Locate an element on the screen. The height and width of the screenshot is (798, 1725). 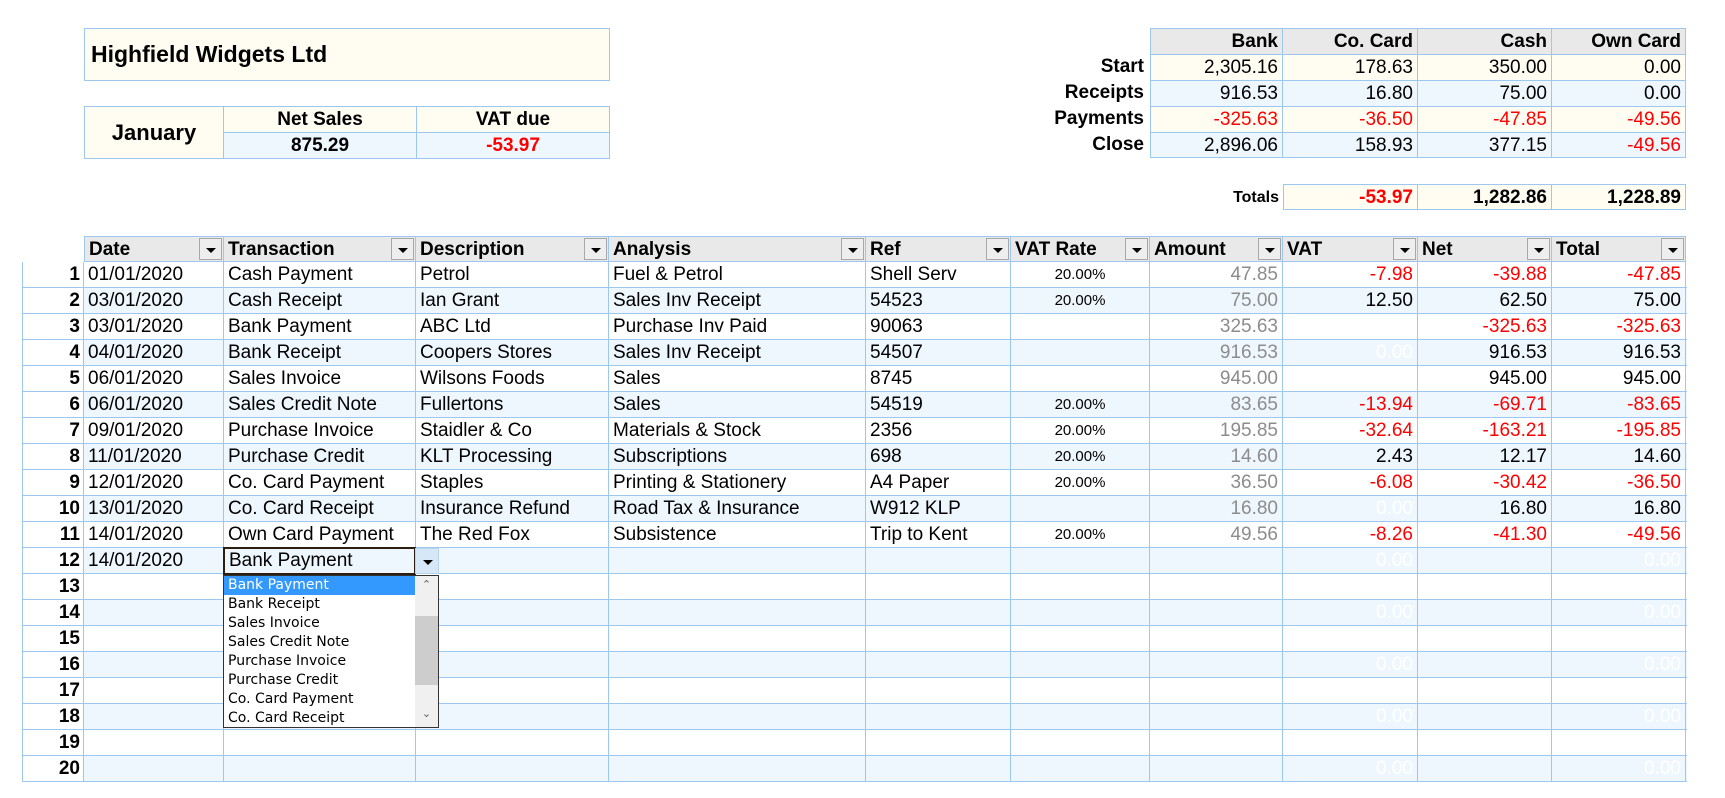
account-value-cell: 2,896.06 is located at coordinates (1216, 145).